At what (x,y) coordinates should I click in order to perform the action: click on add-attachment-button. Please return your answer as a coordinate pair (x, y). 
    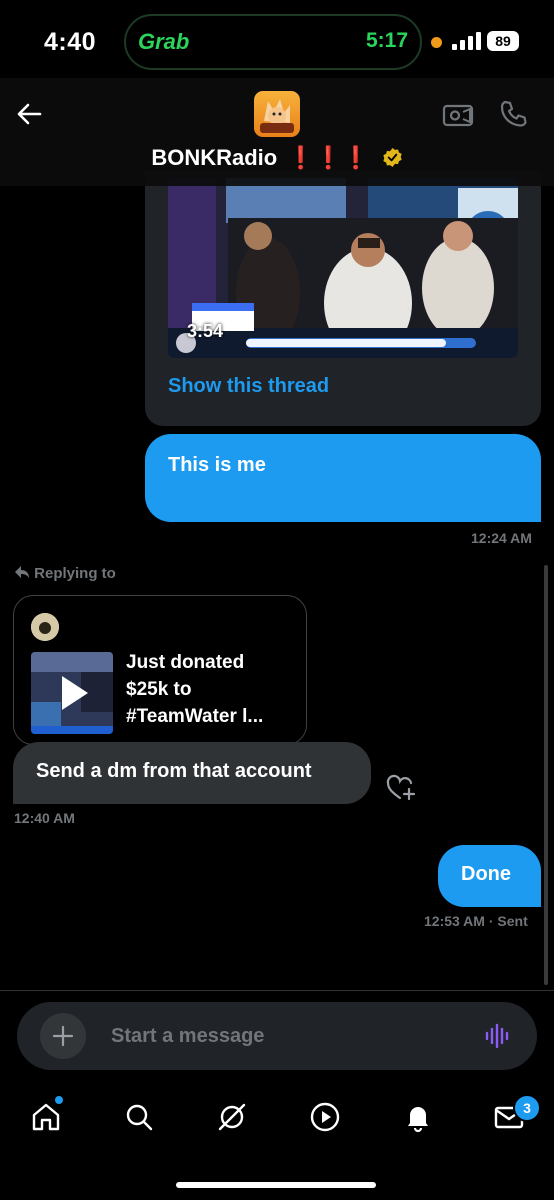
    Looking at the image, I should click on (63, 1036).